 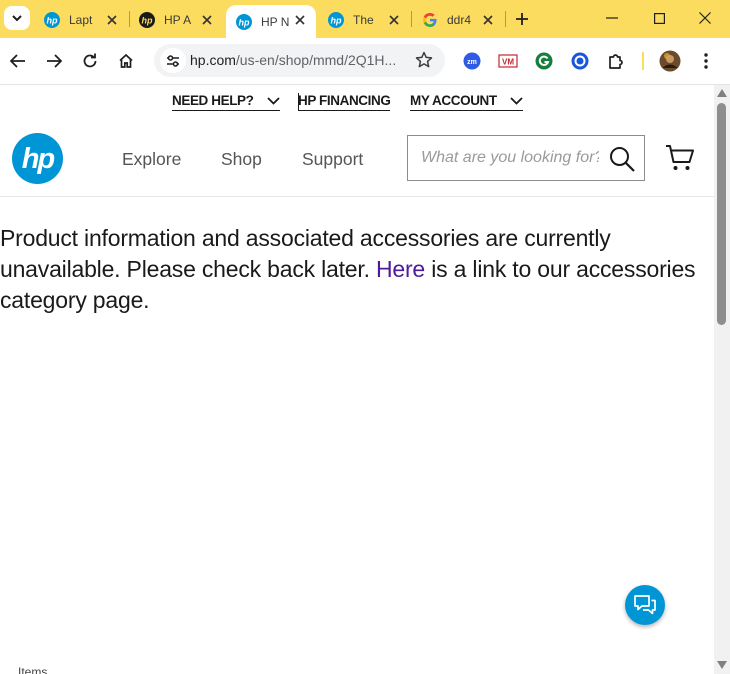 I want to click on minimize-button, so click(x=612, y=18).